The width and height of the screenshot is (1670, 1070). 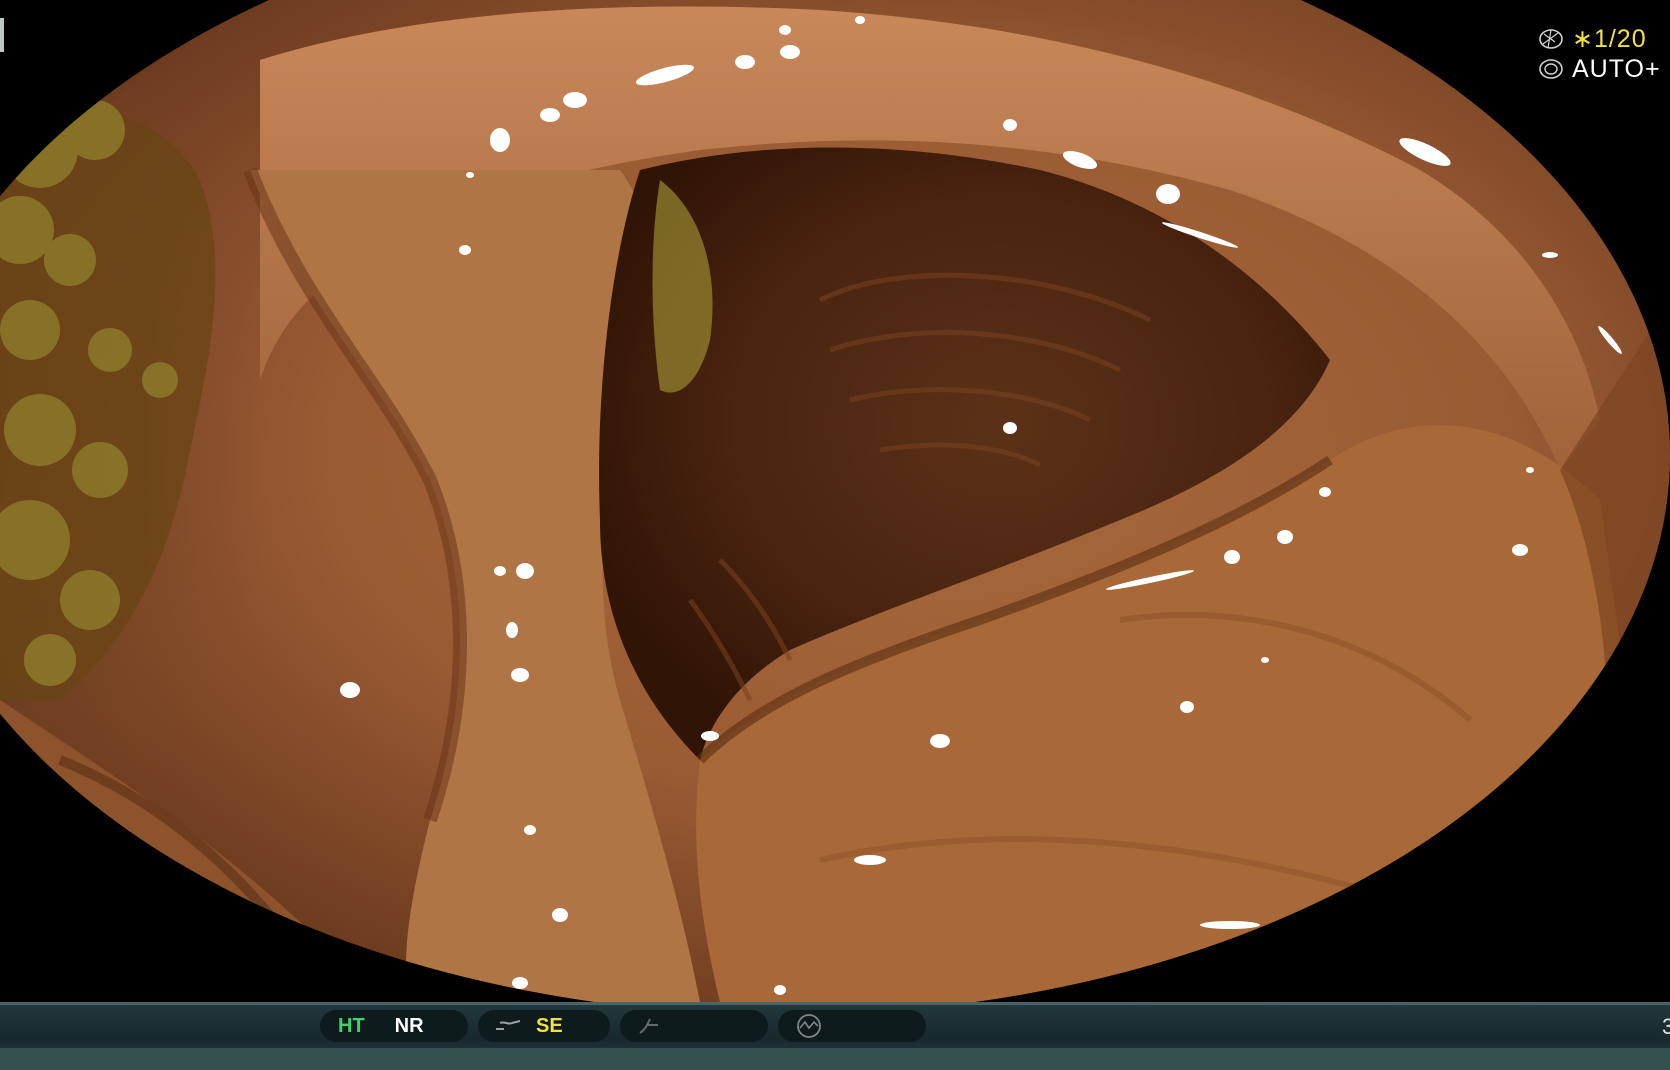 I want to click on left-edge-marker, so click(x=2, y=35).